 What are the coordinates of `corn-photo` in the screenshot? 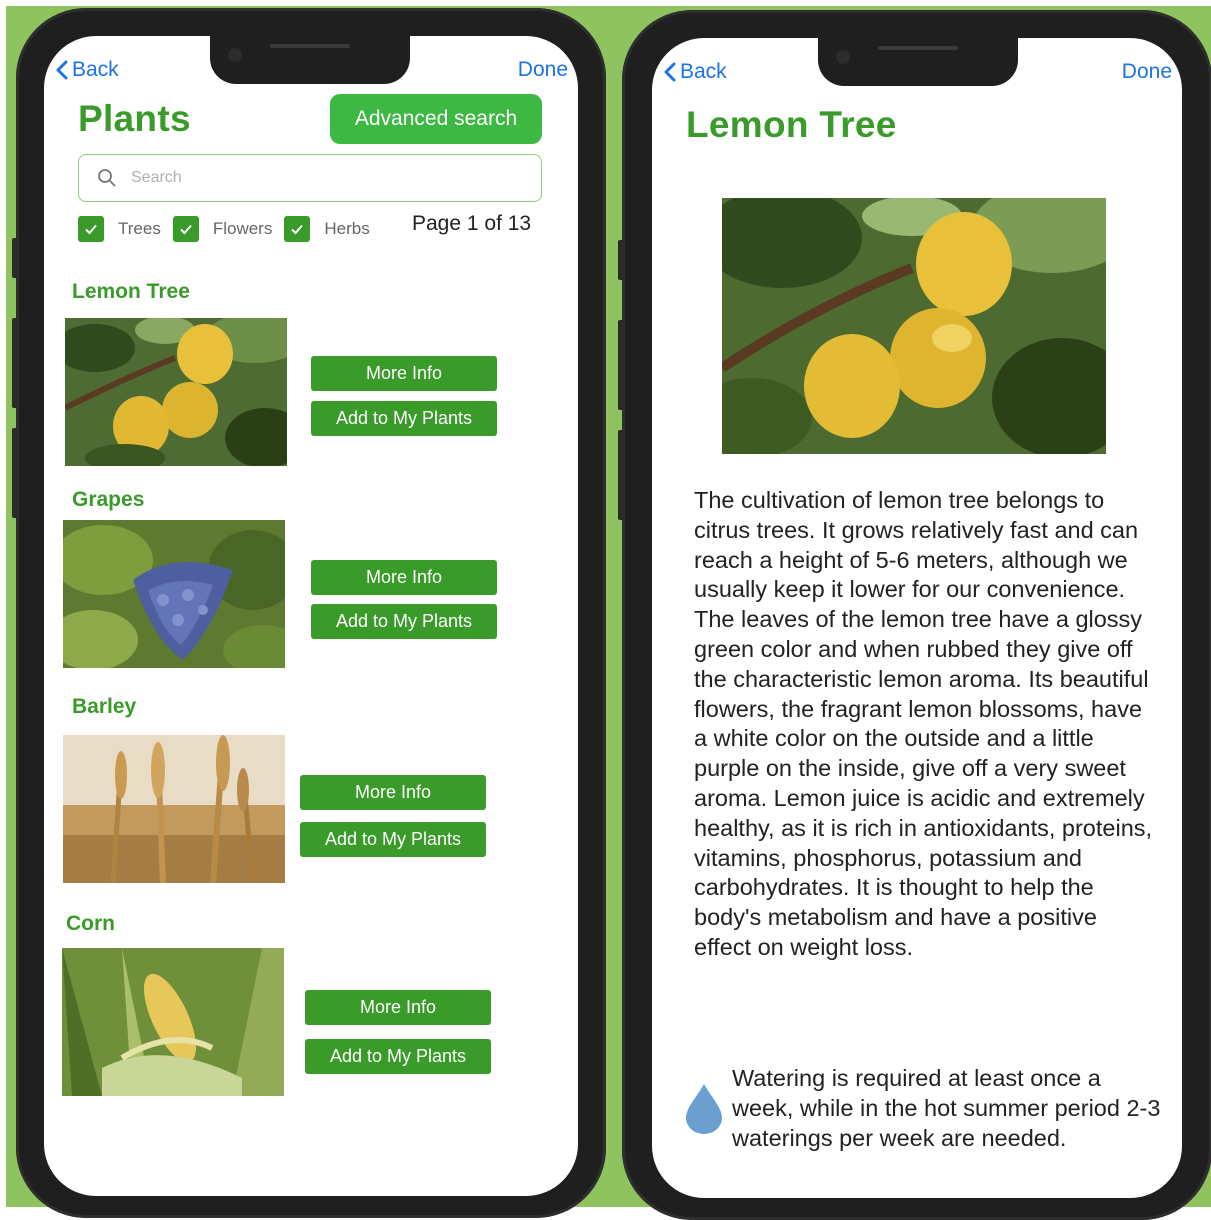 It's located at (173, 1022).